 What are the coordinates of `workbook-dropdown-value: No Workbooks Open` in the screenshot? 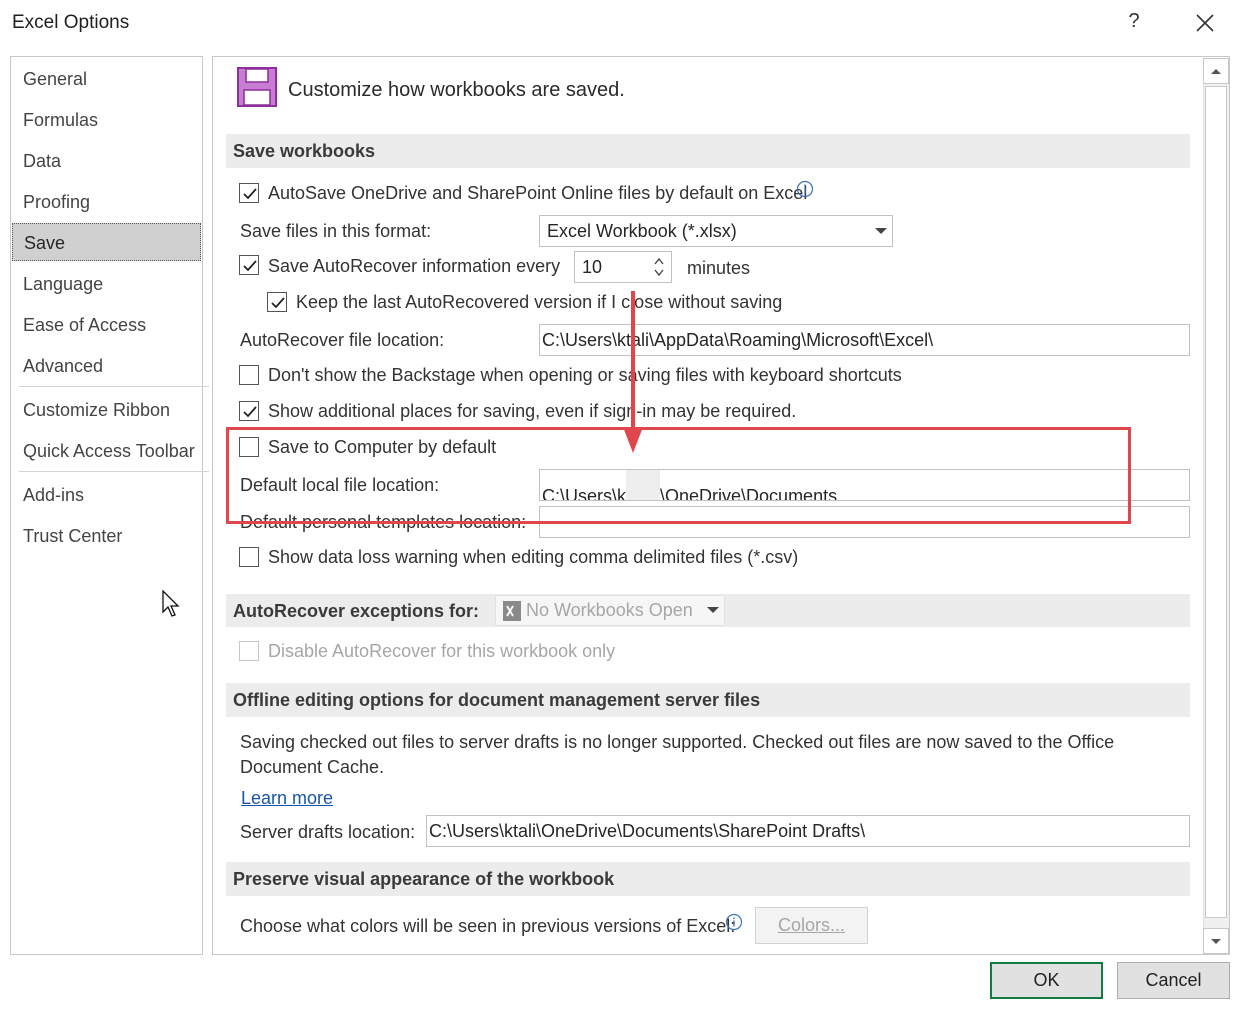 It's located at (609, 610).